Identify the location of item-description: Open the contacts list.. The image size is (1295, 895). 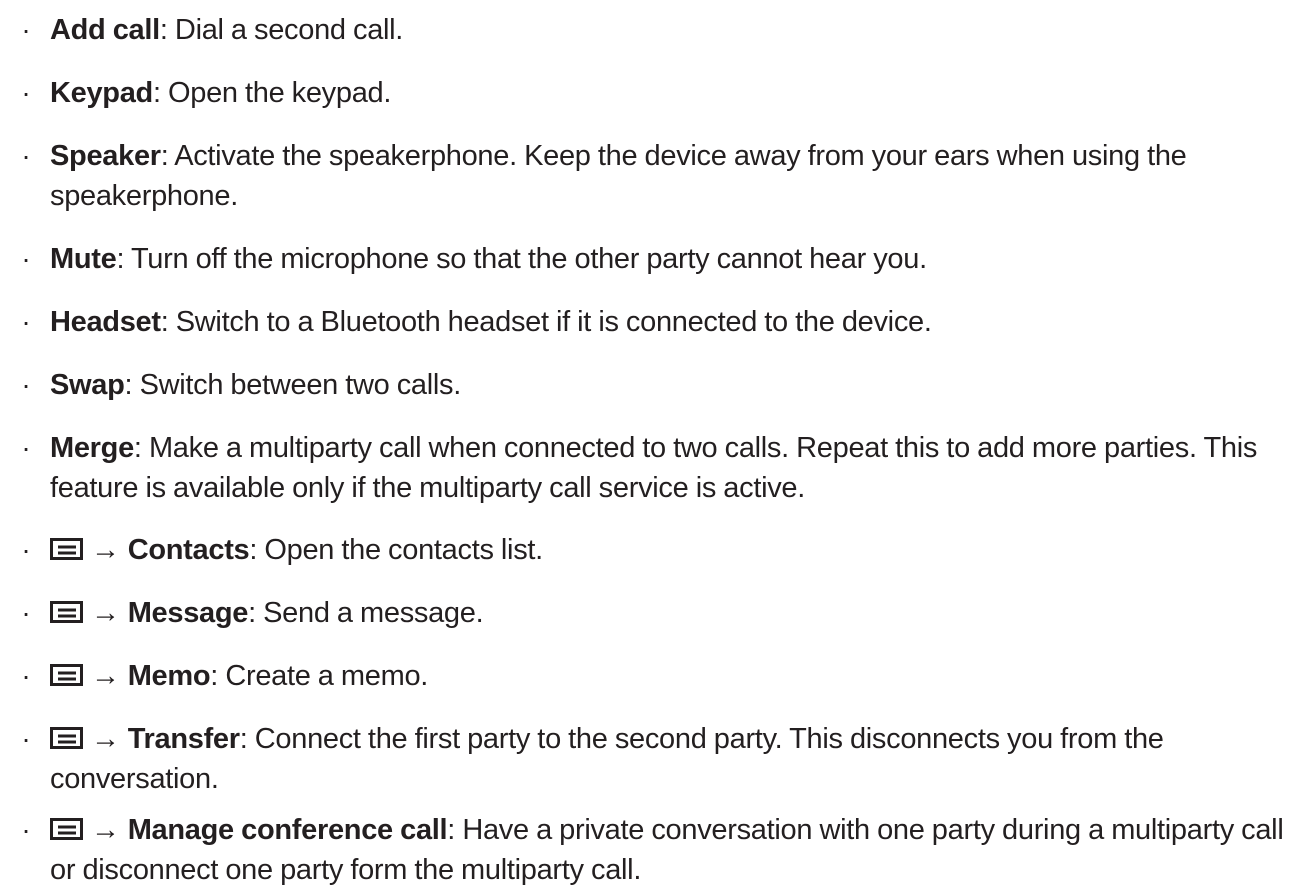
(403, 550).